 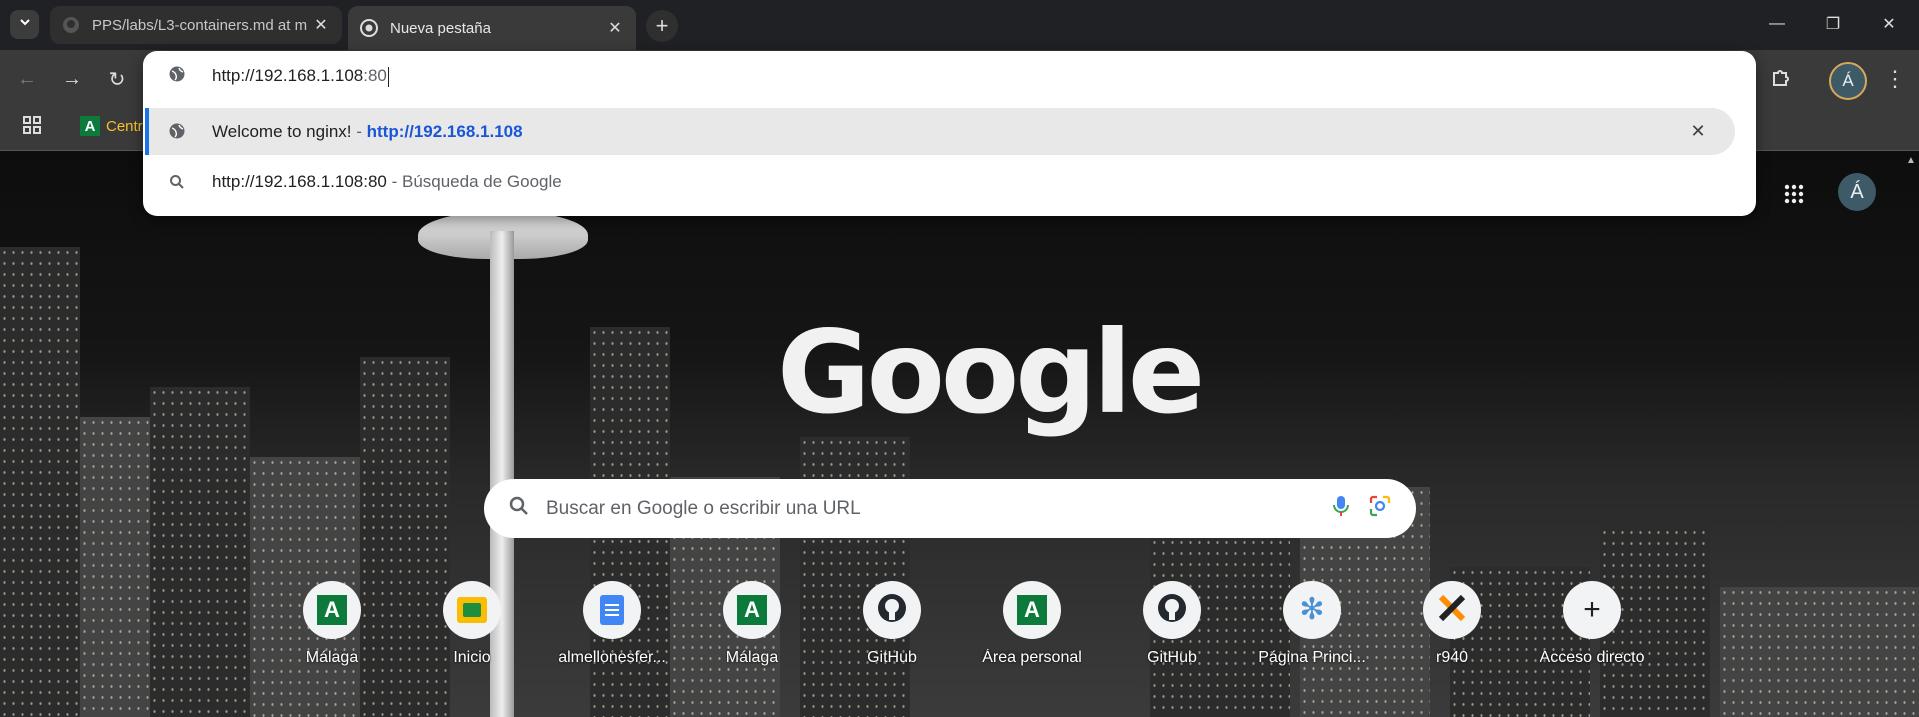 I want to click on shortcut-label: Inicio, so click(x=472, y=657).